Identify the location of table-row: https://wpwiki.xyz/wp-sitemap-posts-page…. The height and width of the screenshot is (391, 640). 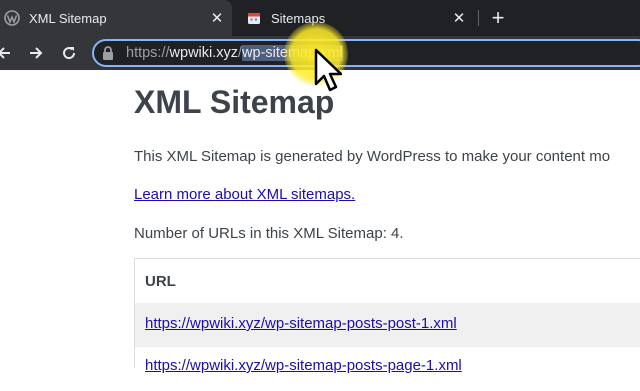
(387, 369).